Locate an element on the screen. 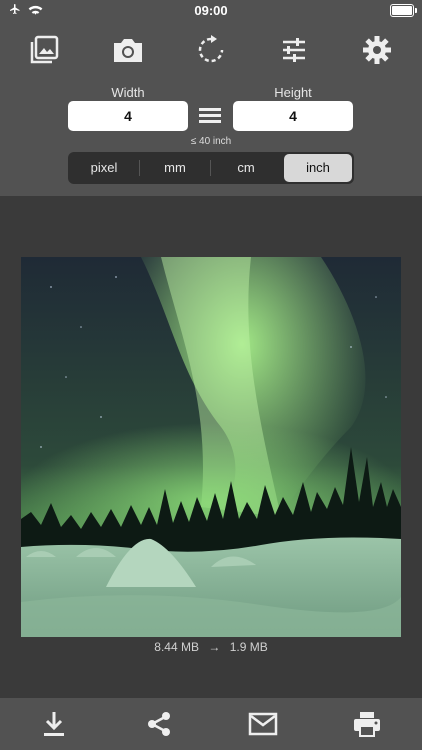 Image resolution: width=422 pixels, height=750 pixels. size-limit-hint: ≤ 40 inch is located at coordinates (211, 141).